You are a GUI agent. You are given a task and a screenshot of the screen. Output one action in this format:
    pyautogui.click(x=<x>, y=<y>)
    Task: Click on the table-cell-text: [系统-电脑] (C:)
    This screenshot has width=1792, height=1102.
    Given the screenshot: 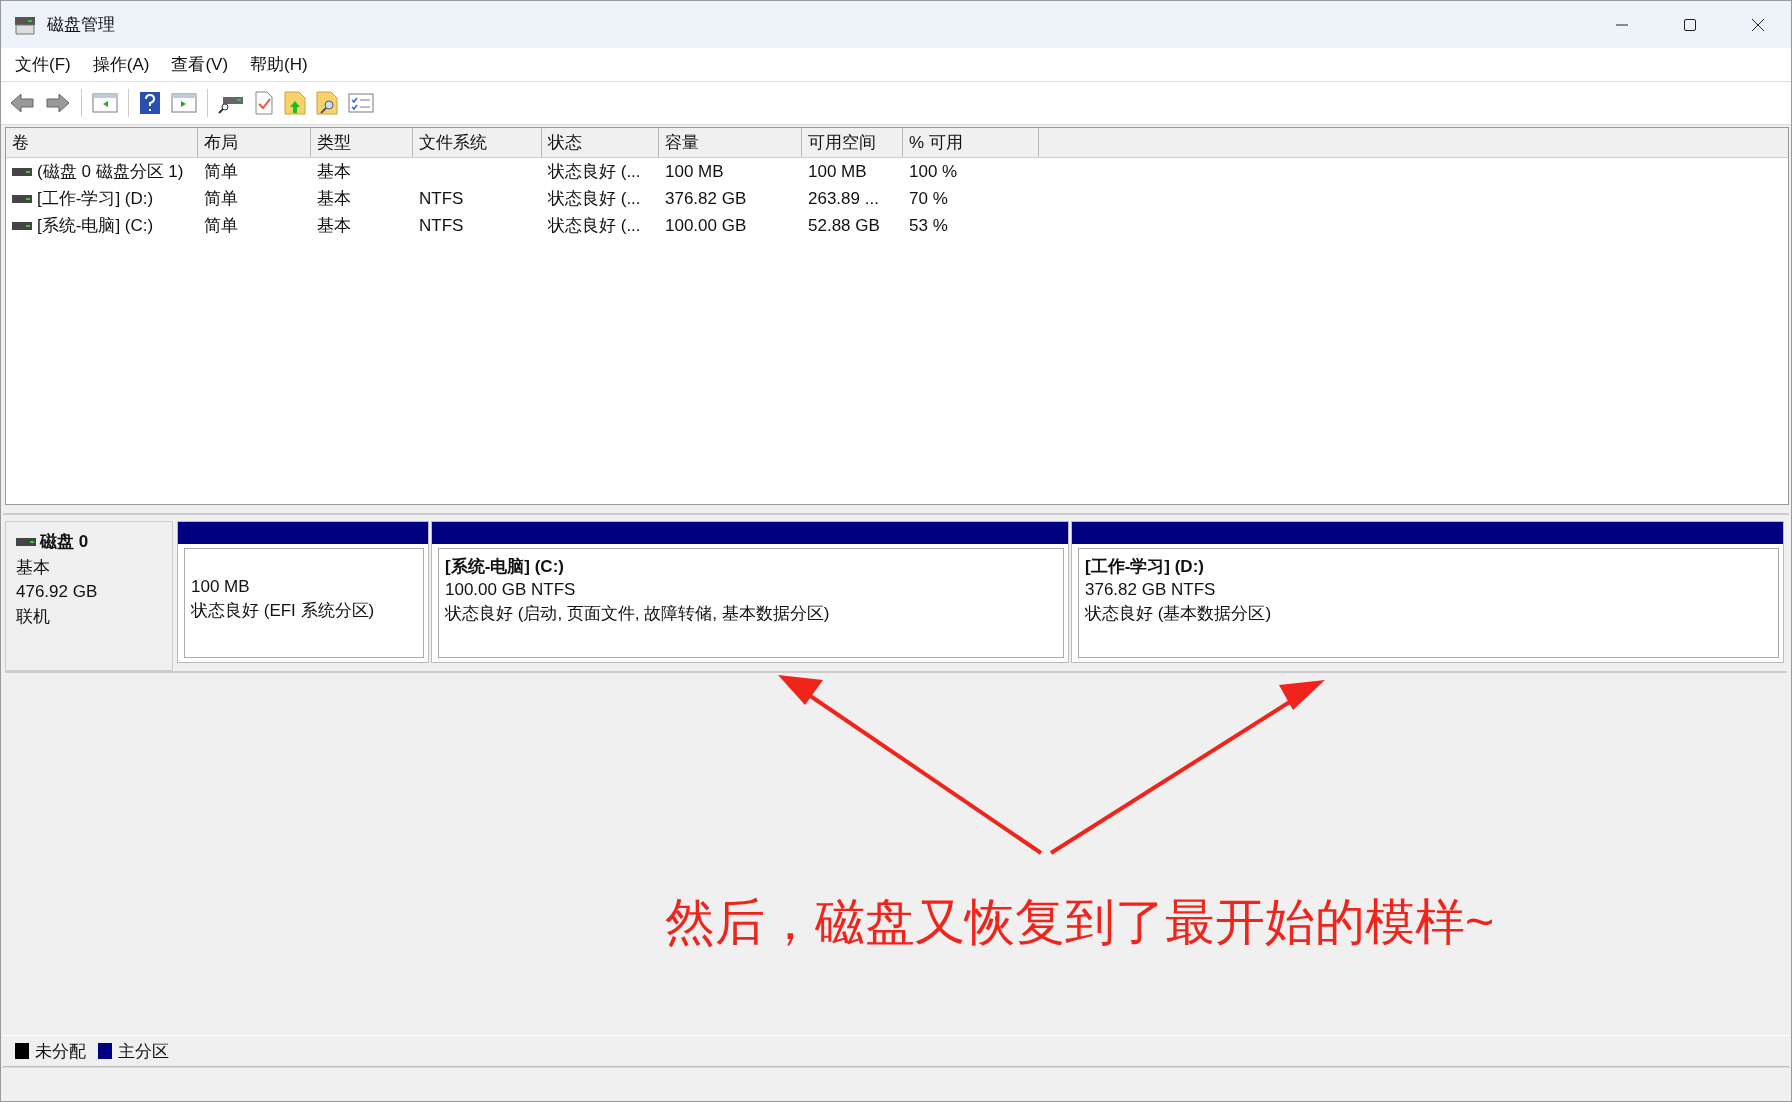 What is the action you would take?
    pyautogui.click(x=95, y=226)
    